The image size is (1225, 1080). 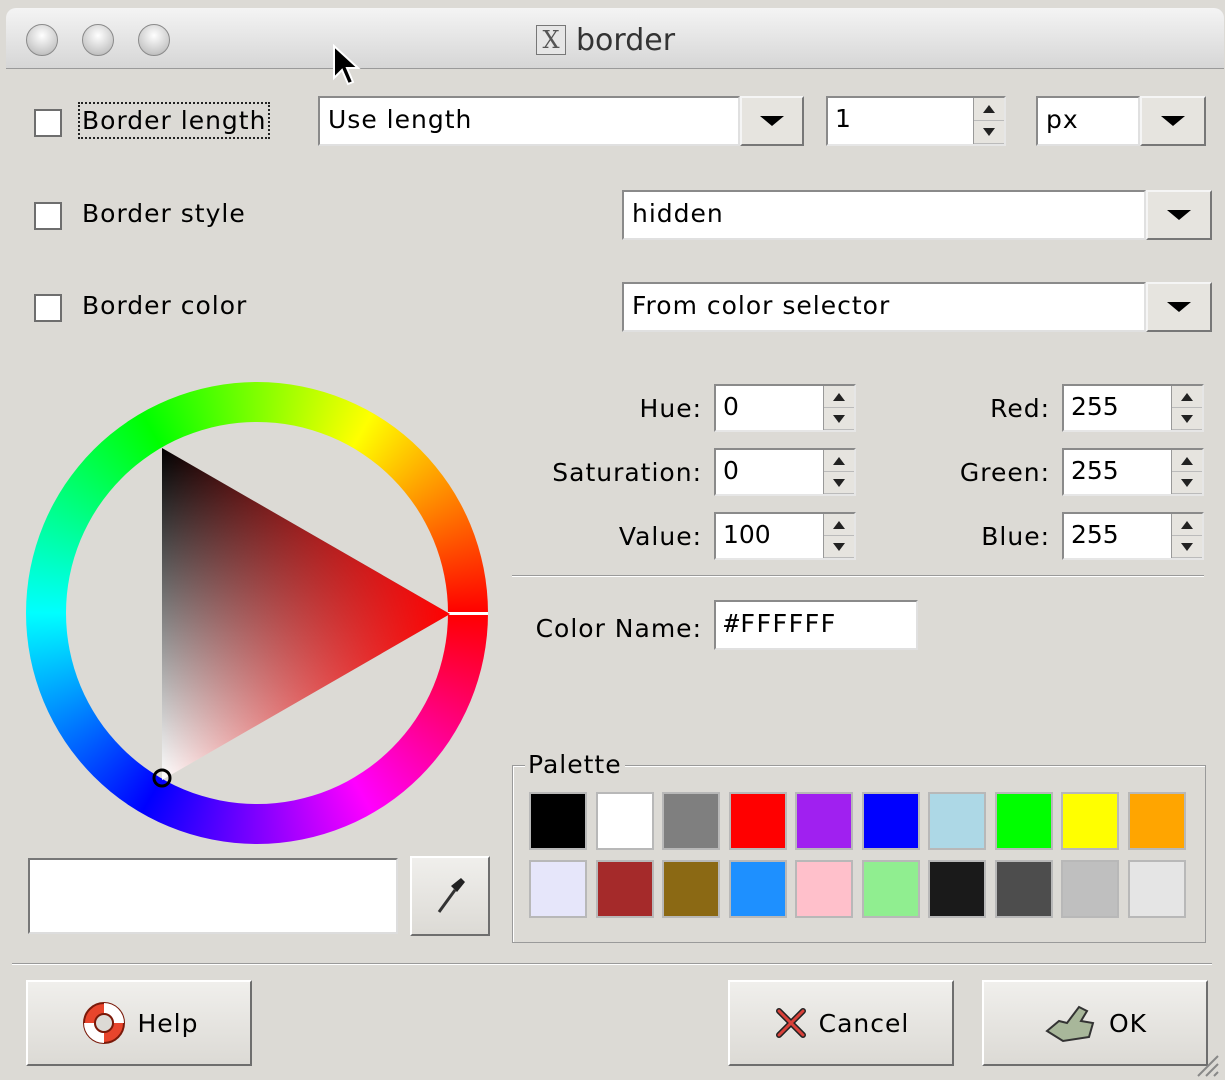 What do you see at coordinates (154, 40) in the screenshot?
I see `zoom-window-button` at bounding box center [154, 40].